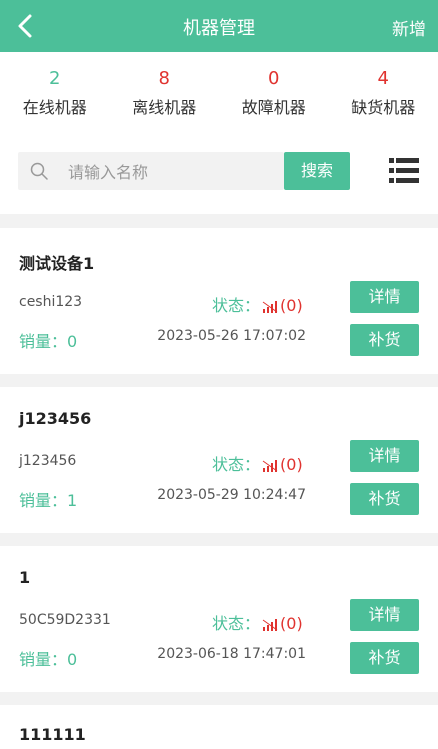  What do you see at coordinates (164, 107) in the screenshot?
I see `stat-offline-label: 离线机器` at bounding box center [164, 107].